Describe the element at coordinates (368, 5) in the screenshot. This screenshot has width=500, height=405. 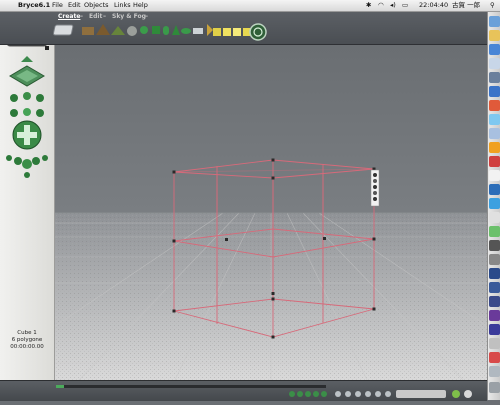
I see `bluetooth-icon: ✱` at that location.